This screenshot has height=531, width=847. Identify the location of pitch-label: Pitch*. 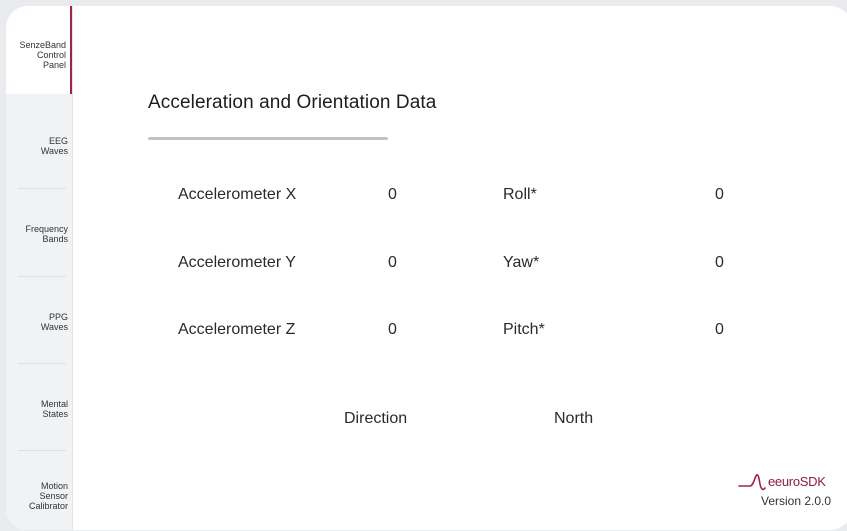
(524, 329).